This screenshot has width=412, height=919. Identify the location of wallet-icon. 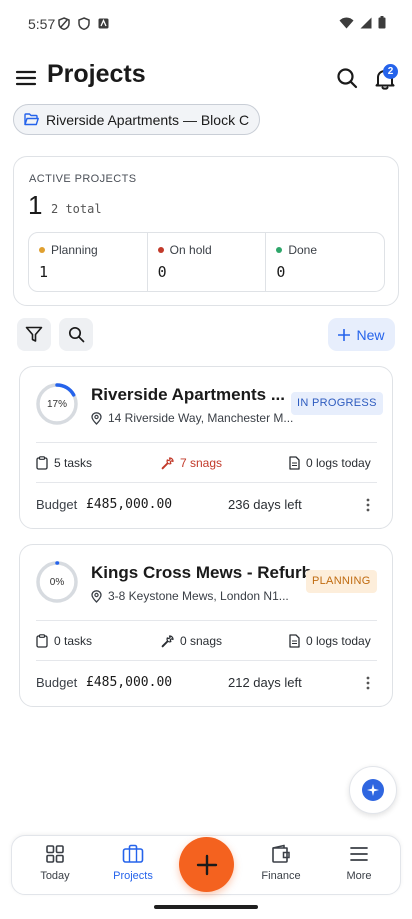
(281, 853).